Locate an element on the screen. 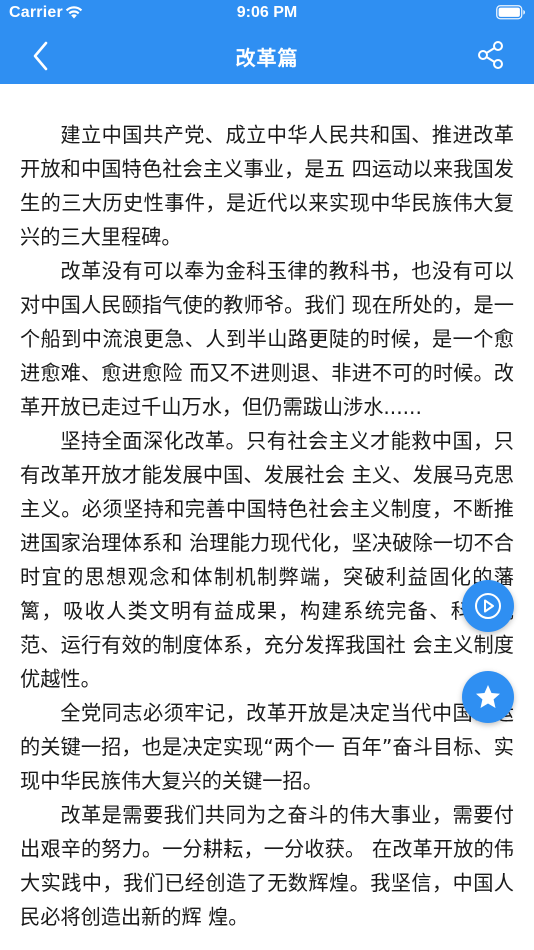 The width and height of the screenshot is (534, 950). battery-icon is located at coordinates (511, 12).